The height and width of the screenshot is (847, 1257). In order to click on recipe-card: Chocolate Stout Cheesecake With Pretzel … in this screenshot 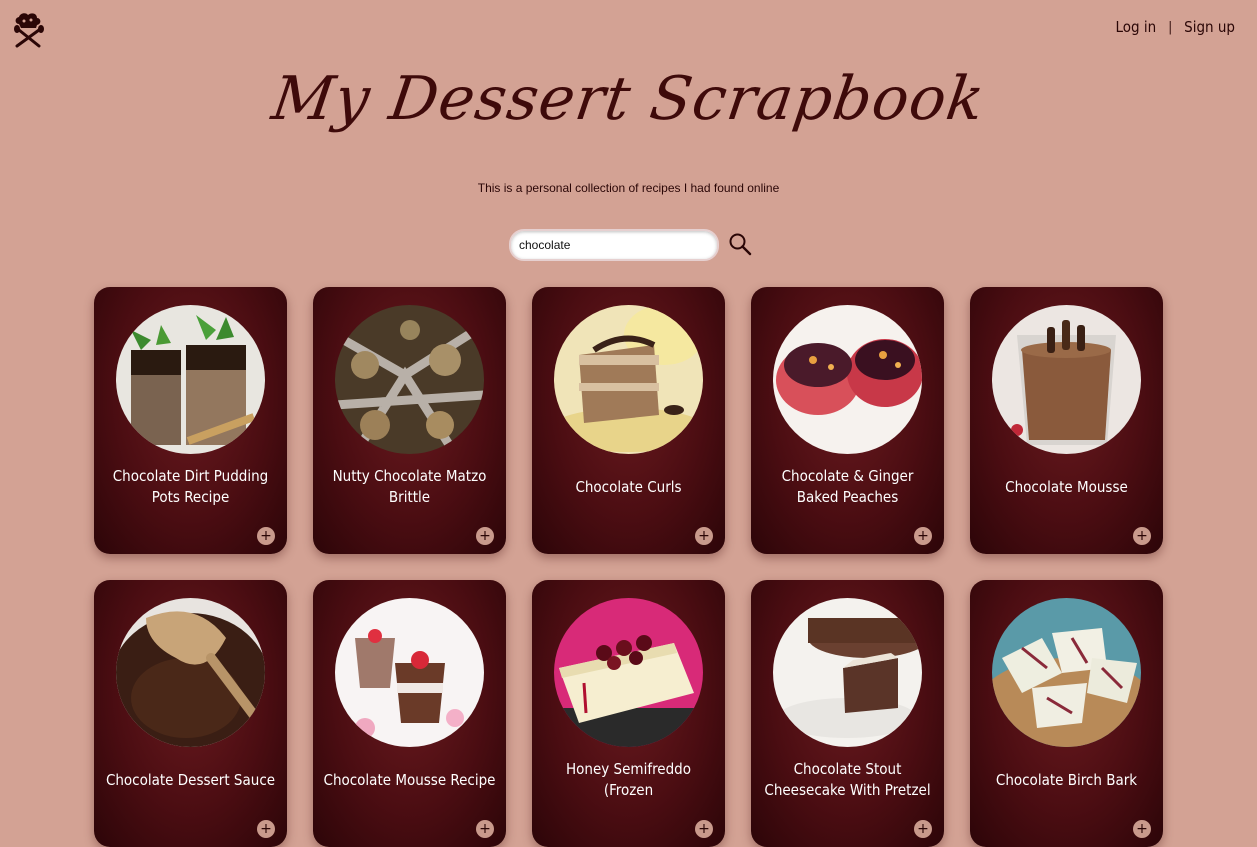, I will do `click(847, 713)`.